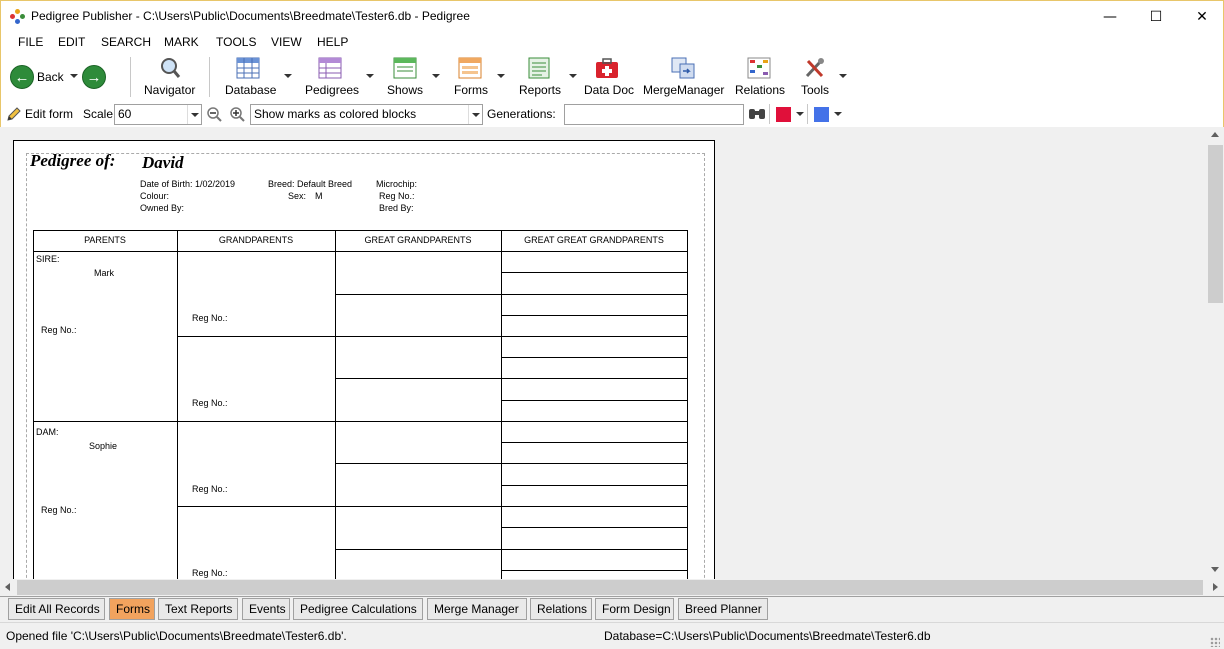 This screenshot has width=1224, height=649. I want to click on color-2-dropdown-icon, so click(838, 114).